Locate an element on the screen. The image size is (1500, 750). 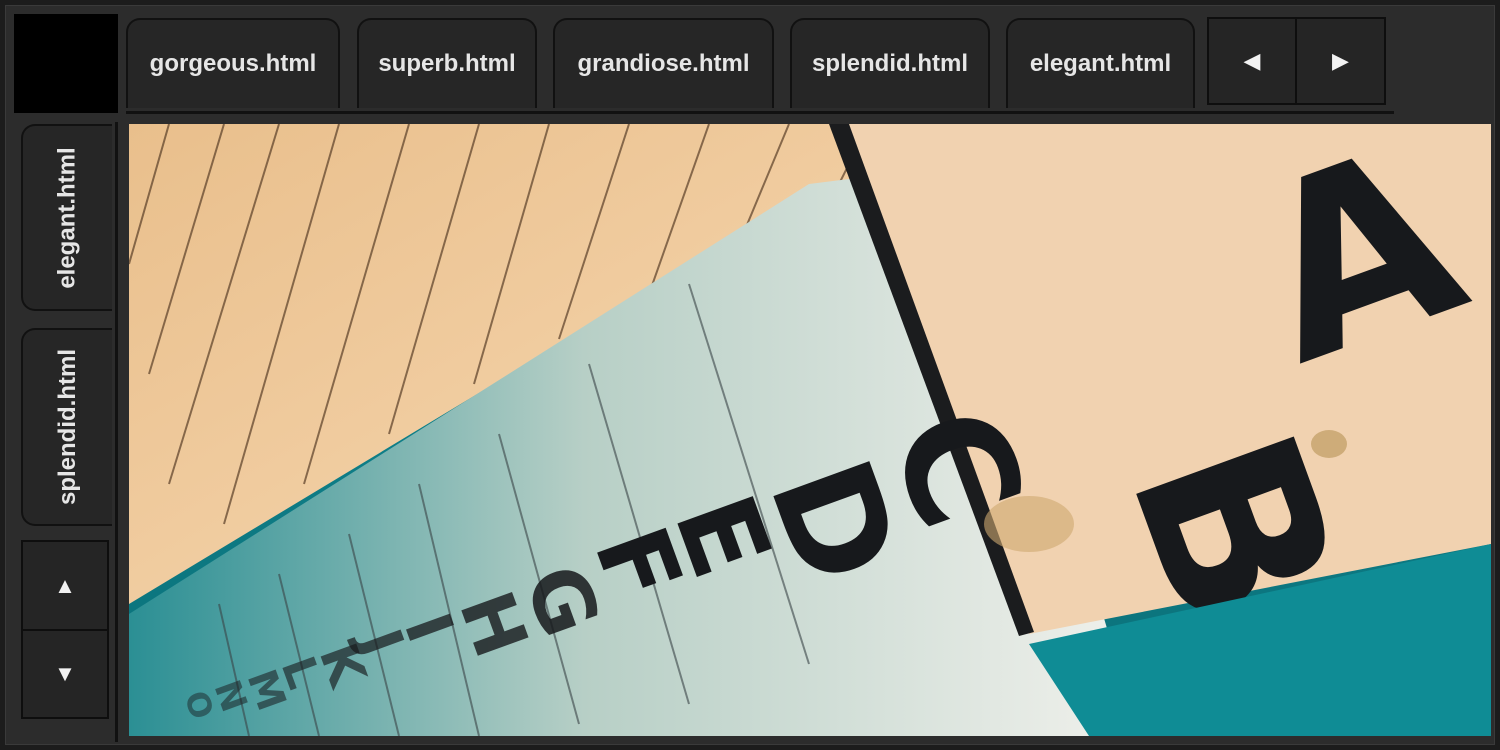
corner-block is located at coordinates (66, 63).